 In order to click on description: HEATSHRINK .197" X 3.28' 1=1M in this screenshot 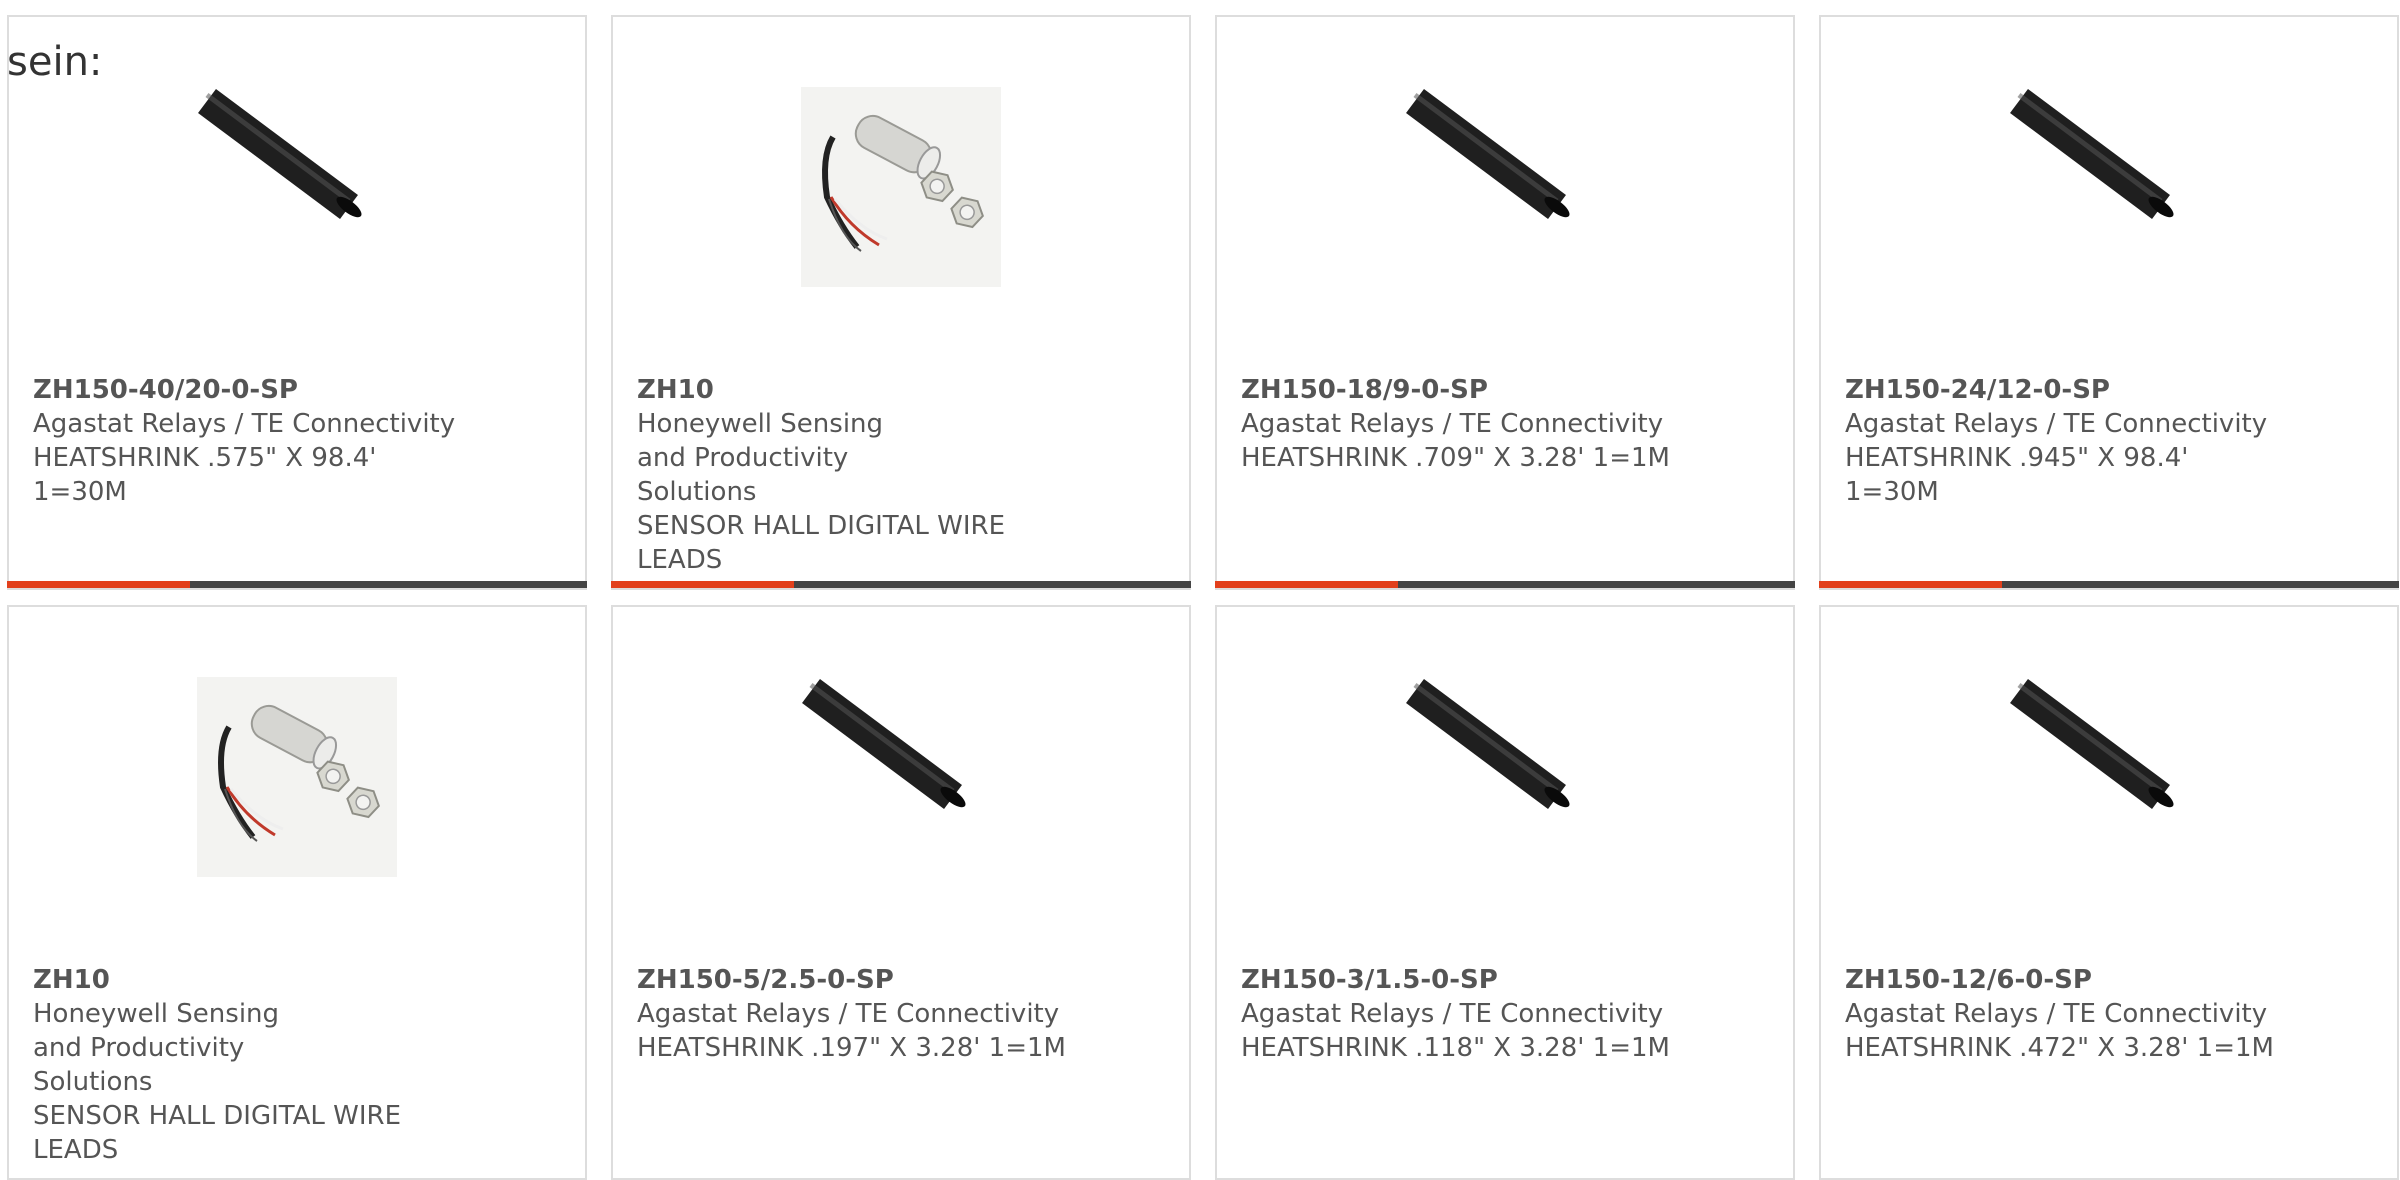, I will do `click(851, 1048)`.